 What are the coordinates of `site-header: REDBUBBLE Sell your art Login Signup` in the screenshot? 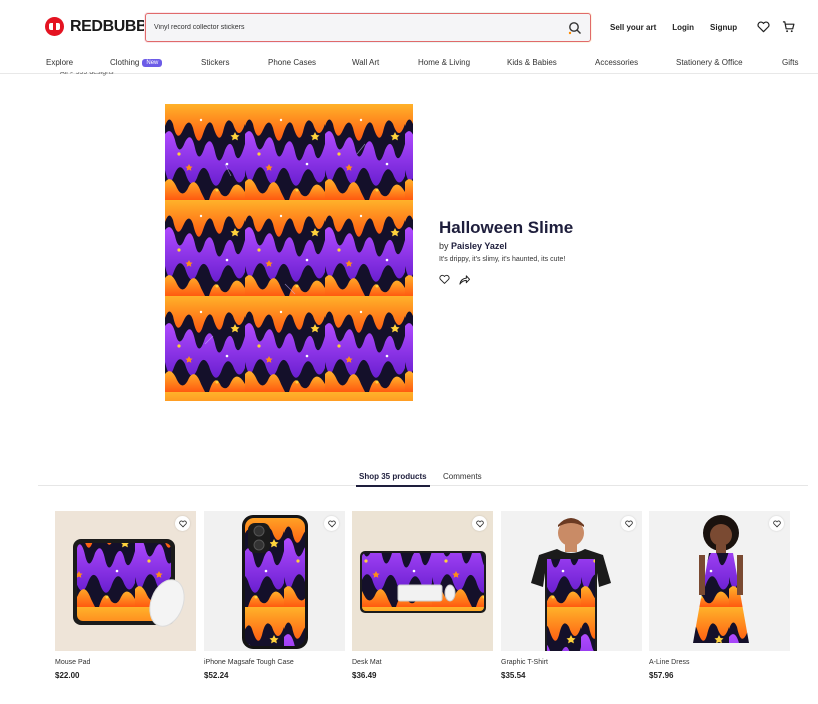 It's located at (409, 28).